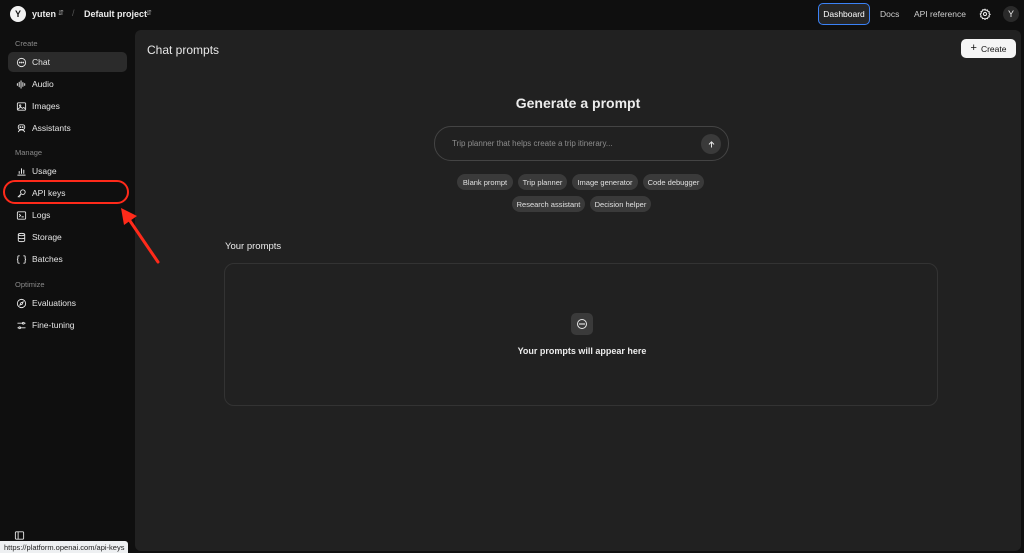 The height and width of the screenshot is (553, 1024). I want to click on batches-icon, so click(21, 259).